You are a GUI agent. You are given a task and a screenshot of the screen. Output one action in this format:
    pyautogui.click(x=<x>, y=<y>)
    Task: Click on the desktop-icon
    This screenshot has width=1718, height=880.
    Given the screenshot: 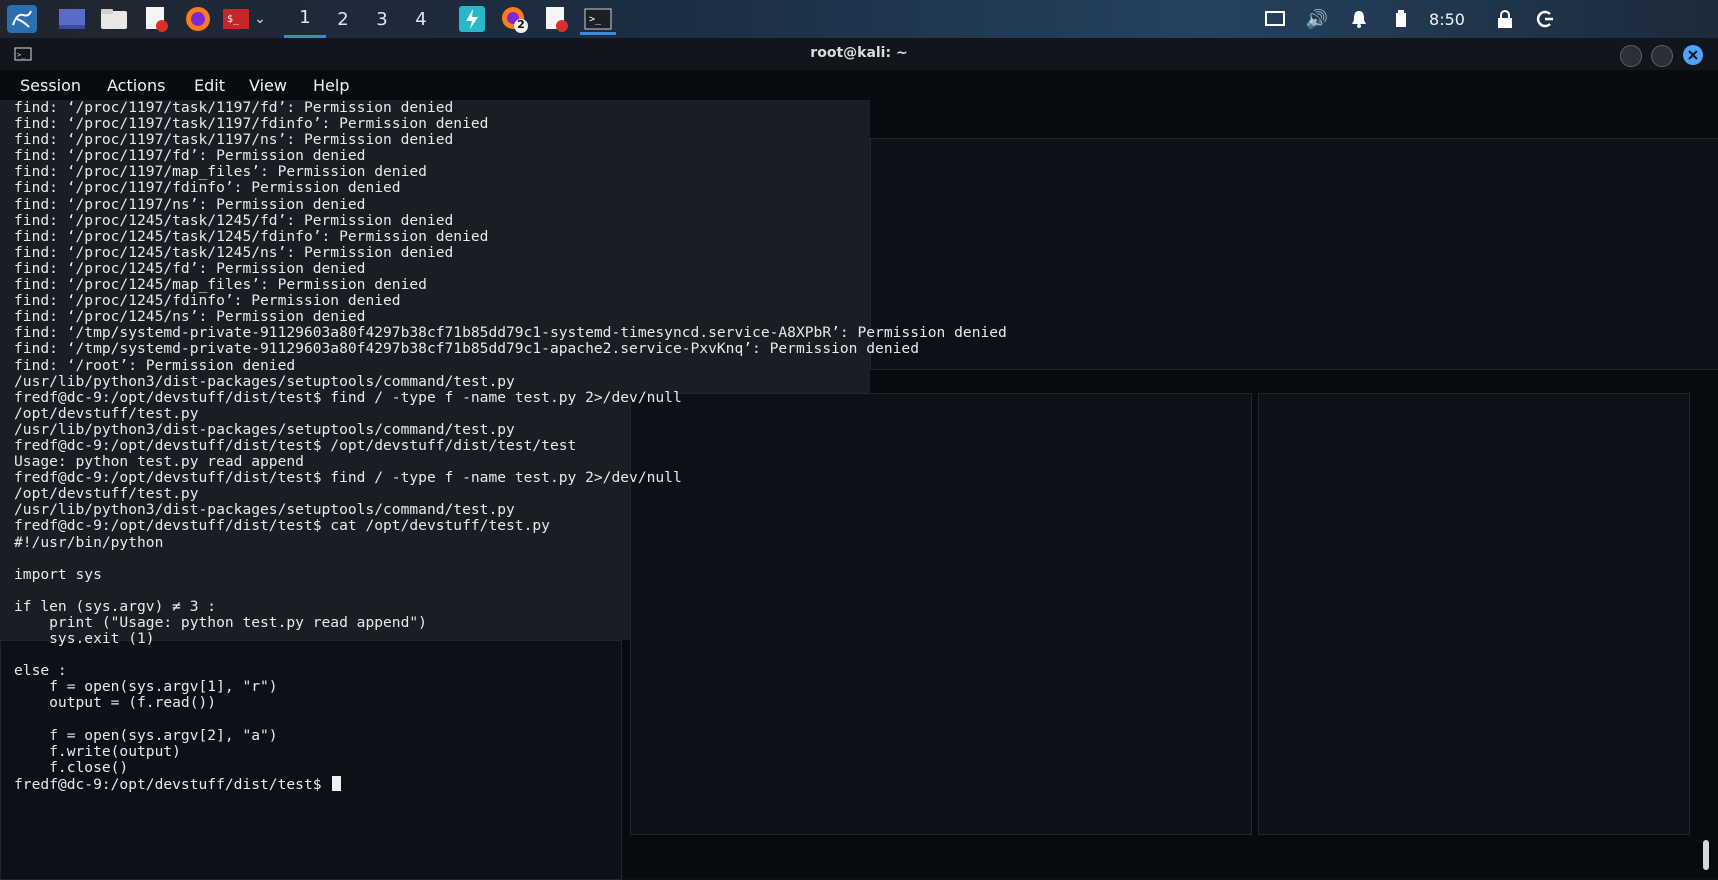 What is the action you would take?
    pyautogui.click(x=72, y=19)
    